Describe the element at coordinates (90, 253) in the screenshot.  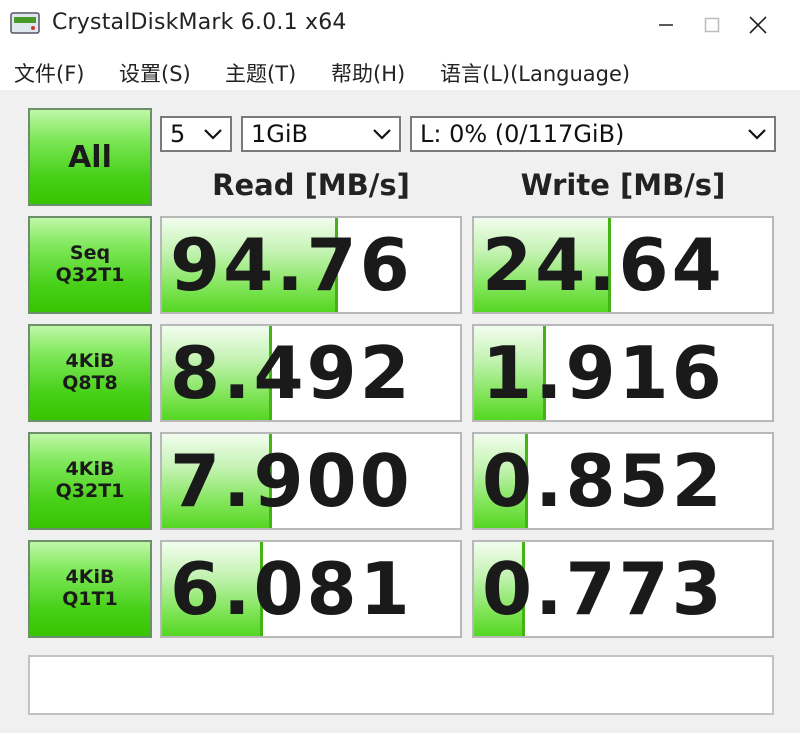
I see `test-label-line1: Seq` at that location.